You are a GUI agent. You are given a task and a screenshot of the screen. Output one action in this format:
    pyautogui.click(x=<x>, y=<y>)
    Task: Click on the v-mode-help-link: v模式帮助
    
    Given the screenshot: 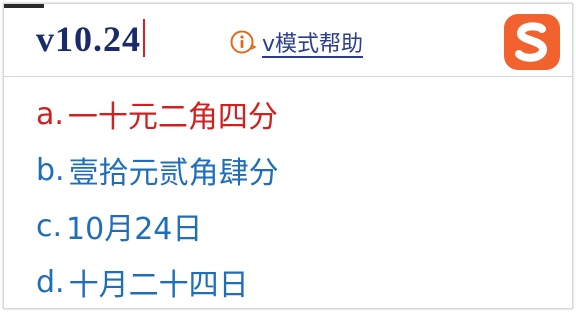 What is the action you would take?
    pyautogui.click(x=296, y=42)
    